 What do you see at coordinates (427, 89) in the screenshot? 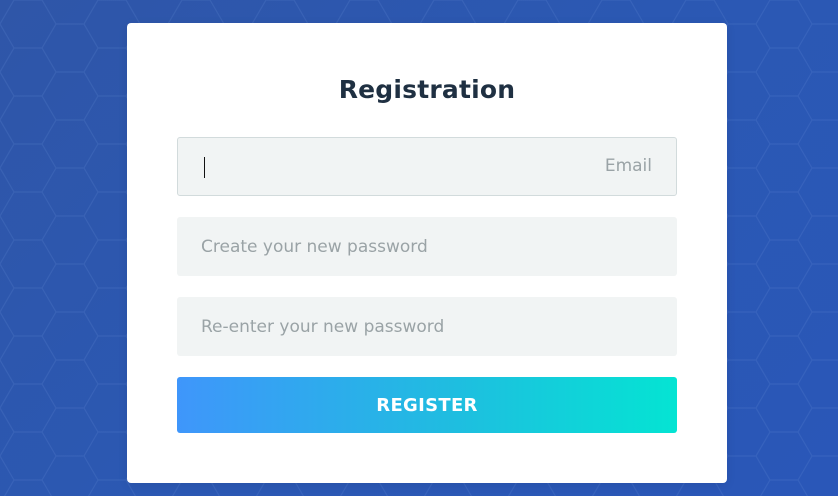
I see `form-title: Registration` at bounding box center [427, 89].